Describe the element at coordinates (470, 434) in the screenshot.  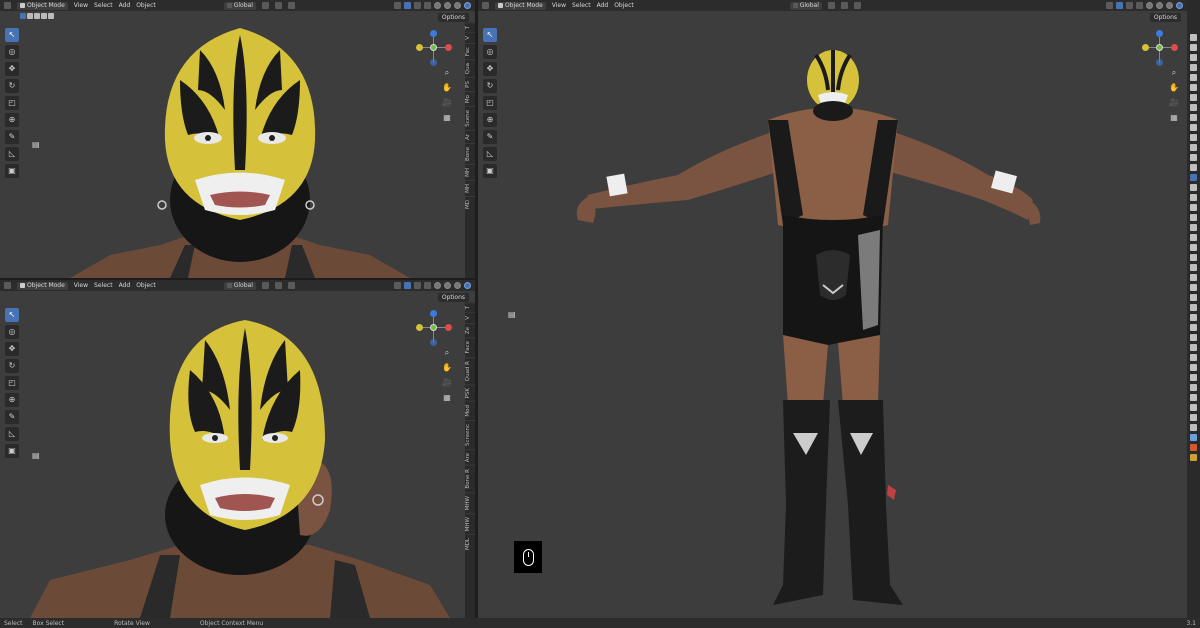
I see `ntab: Screenc` at that location.